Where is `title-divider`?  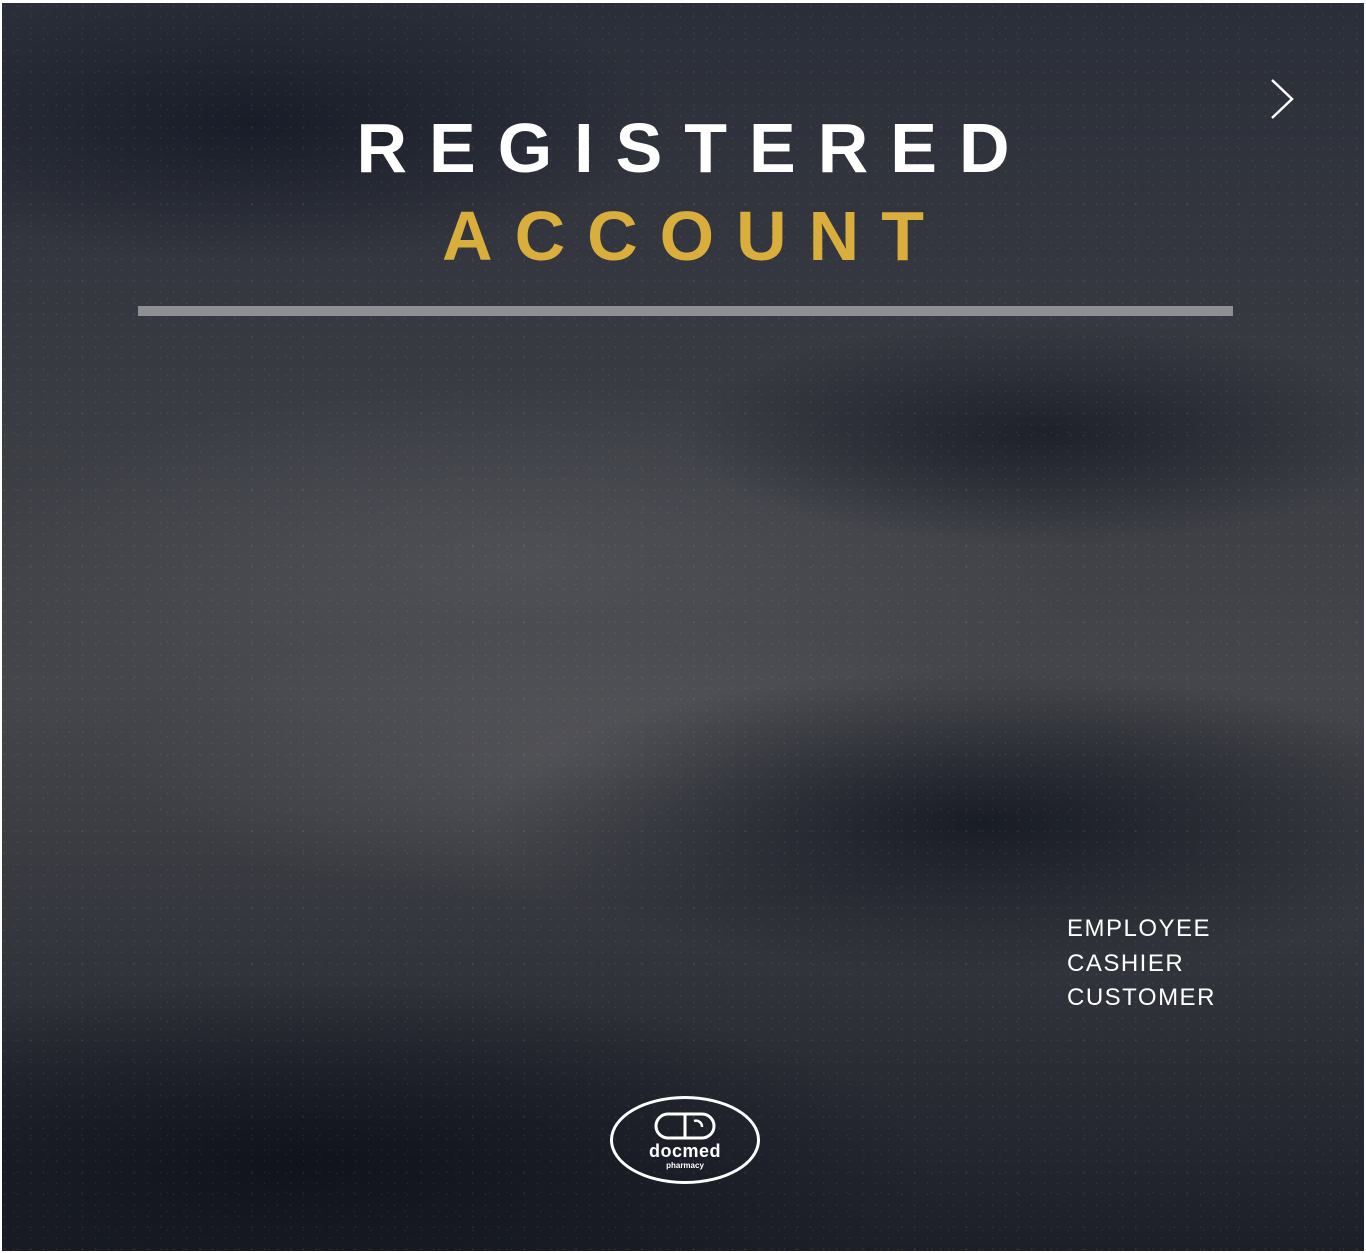
title-divider is located at coordinates (685, 311).